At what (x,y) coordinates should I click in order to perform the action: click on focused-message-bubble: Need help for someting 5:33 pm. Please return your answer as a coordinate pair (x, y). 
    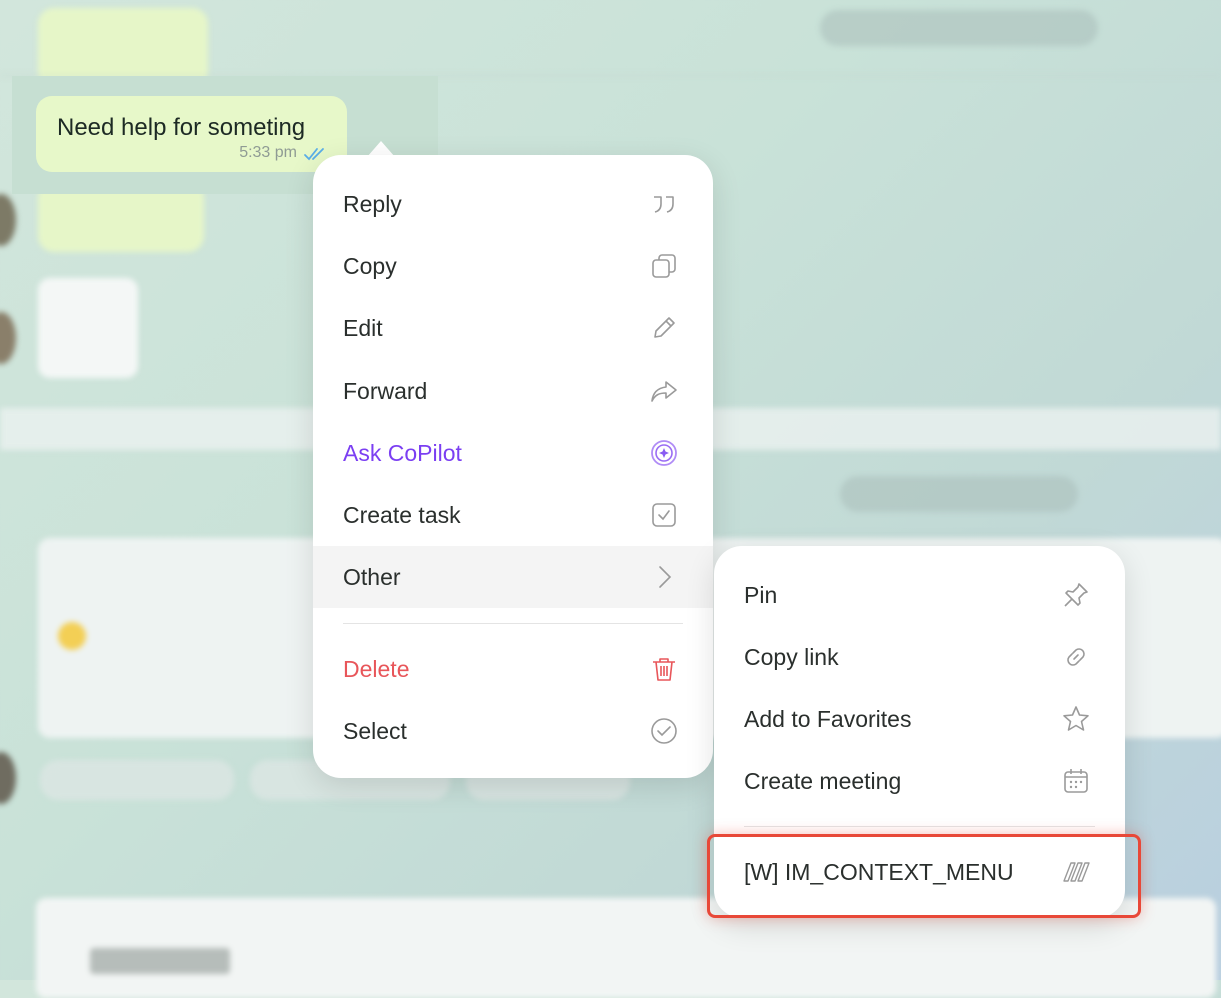
    Looking at the image, I should click on (191, 134).